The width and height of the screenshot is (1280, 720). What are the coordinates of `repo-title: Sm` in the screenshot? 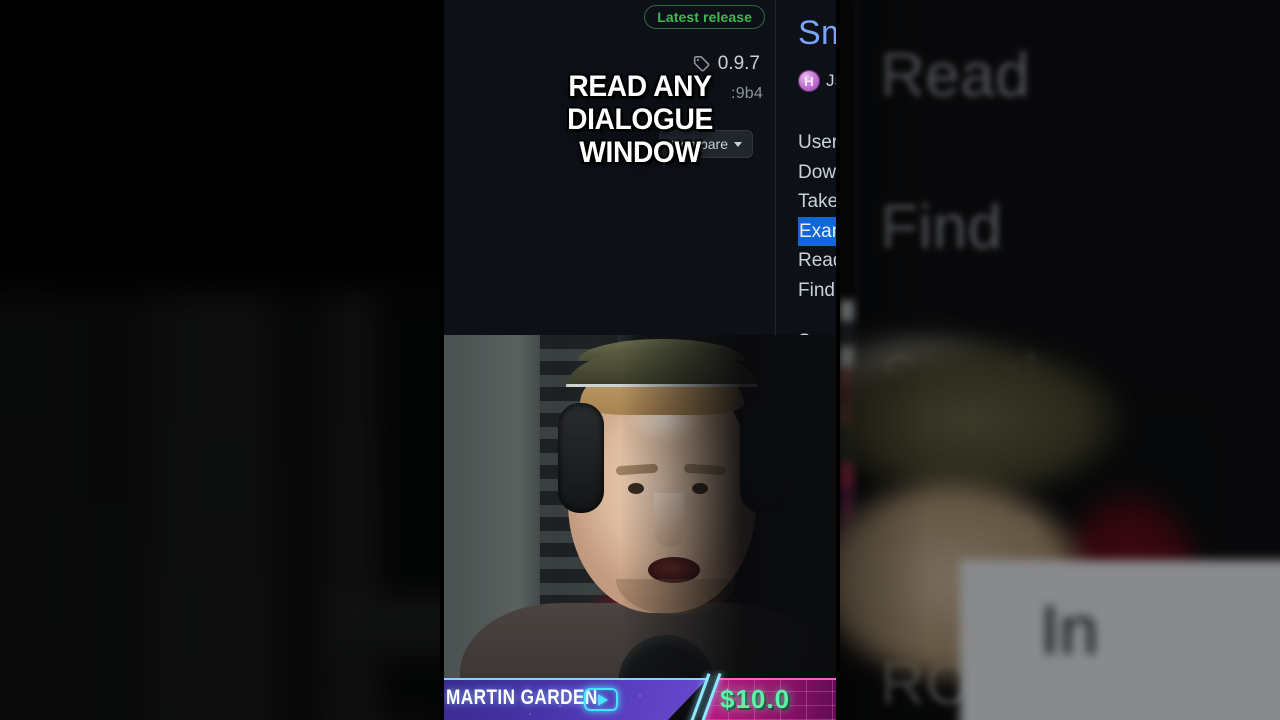 It's located at (819, 33).